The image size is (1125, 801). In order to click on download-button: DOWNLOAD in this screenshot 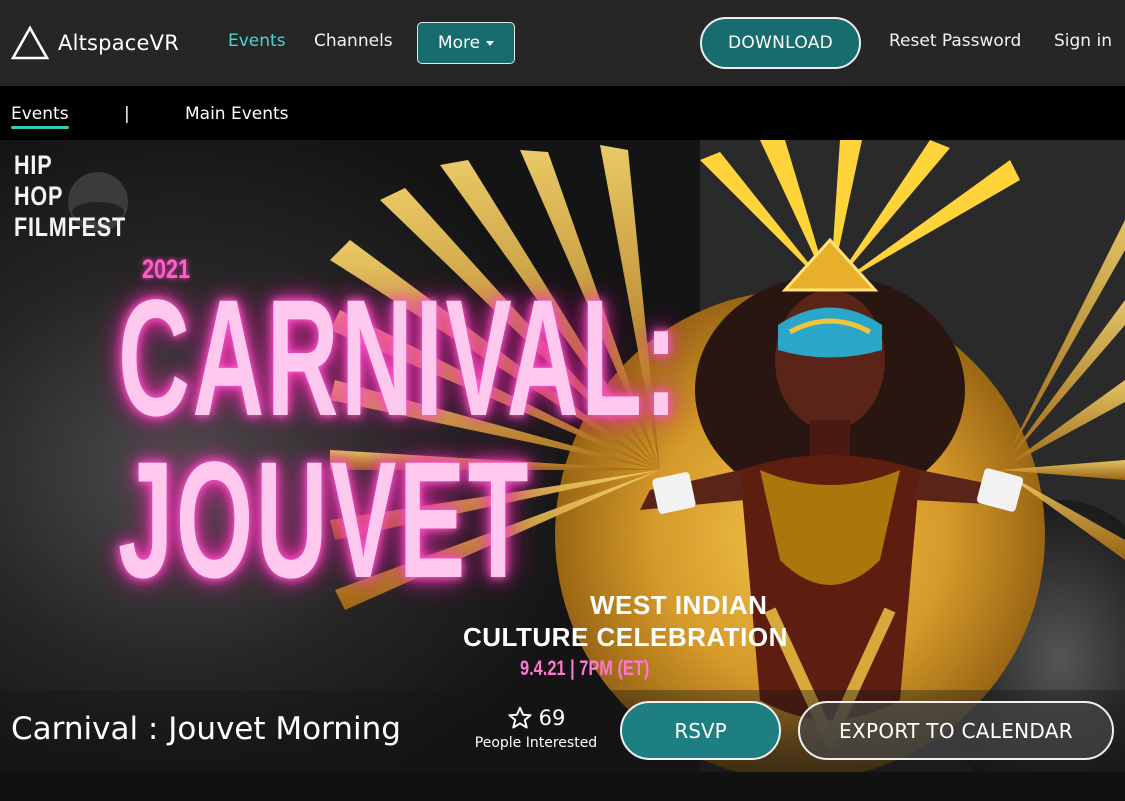, I will do `click(780, 43)`.